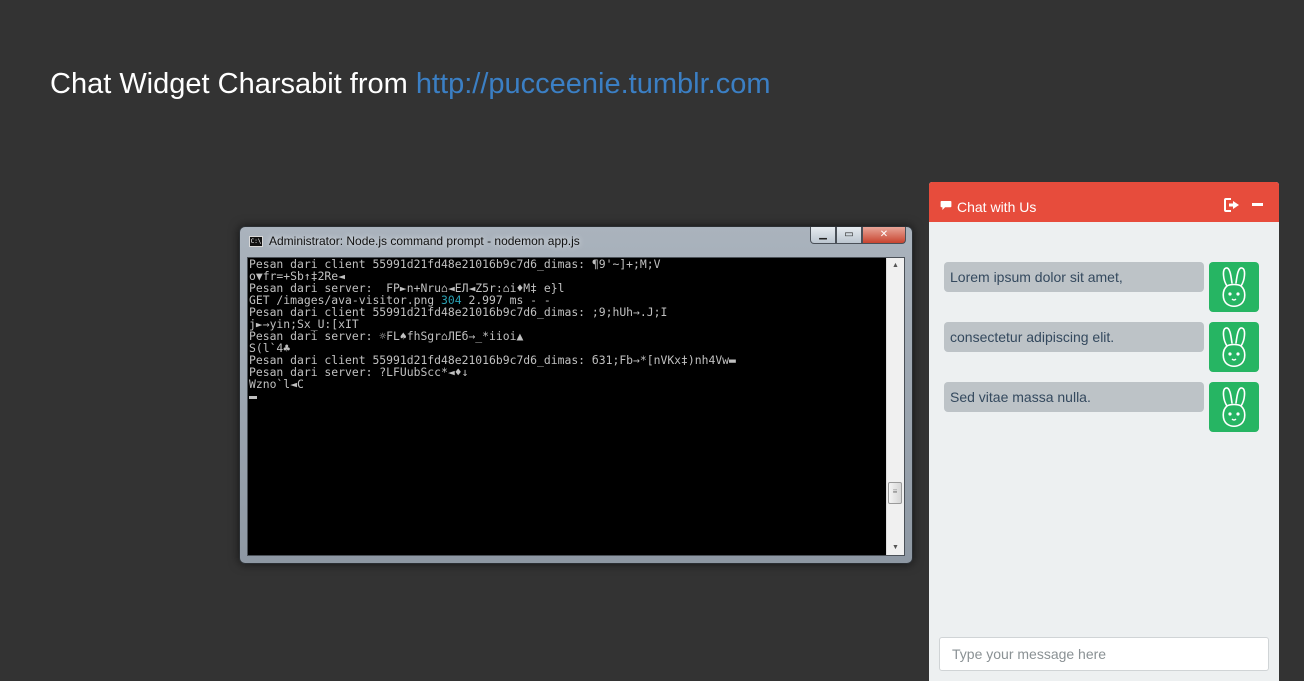  I want to click on comment-icon, so click(946, 205).